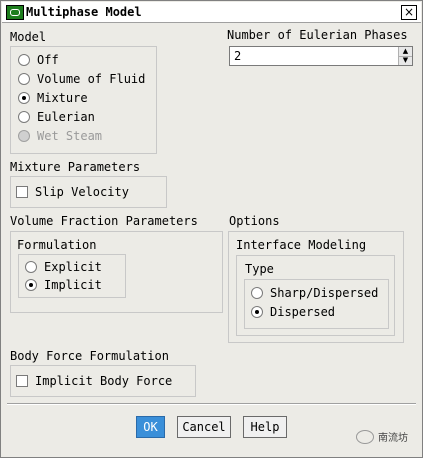 The height and width of the screenshot is (458, 423). Describe the element at coordinates (15, 12) in the screenshot. I see `app-icon` at that location.